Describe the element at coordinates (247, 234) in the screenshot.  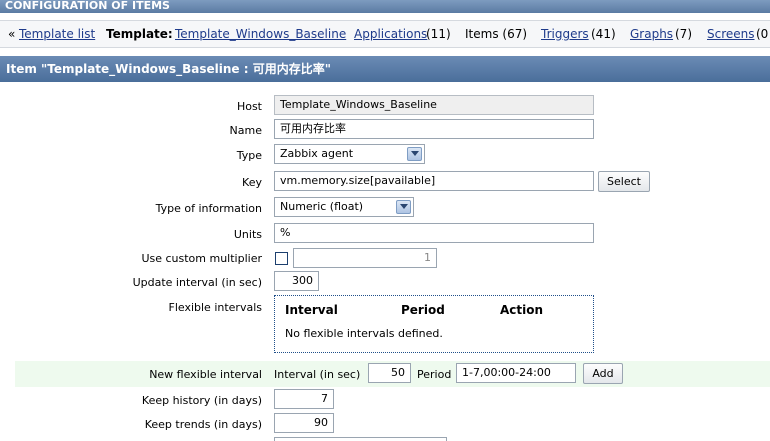
I see `units-label: Units` at that location.